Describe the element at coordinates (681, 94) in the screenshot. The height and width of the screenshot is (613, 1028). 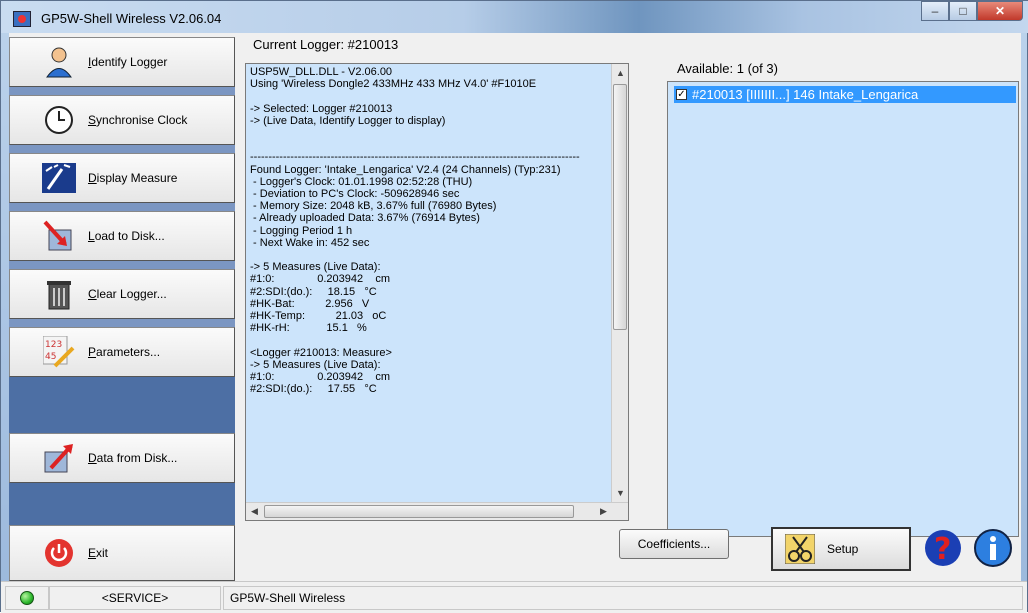
I see `checkbox: ✓` at that location.